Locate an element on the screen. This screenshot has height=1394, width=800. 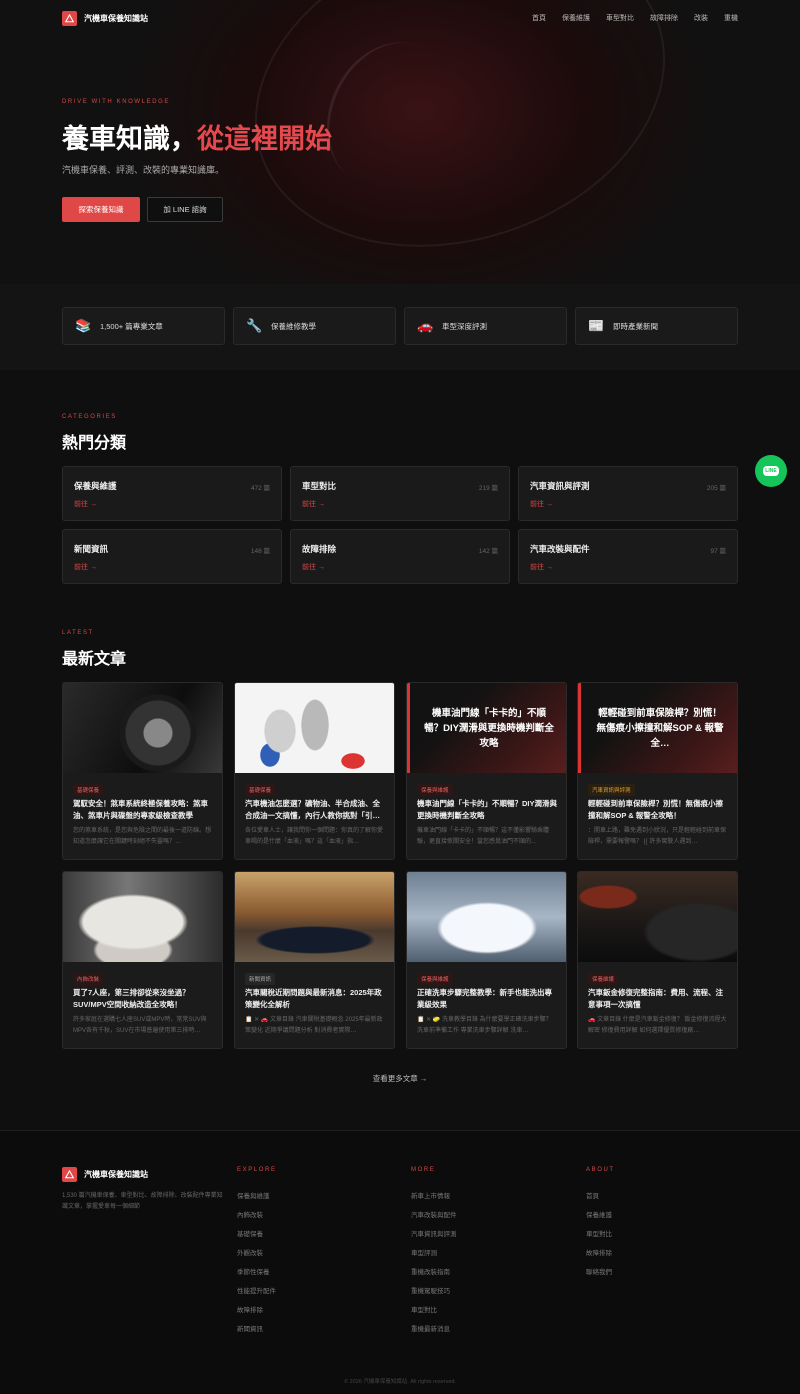
nav-link-home: 首頁 is located at coordinates (539, 18).